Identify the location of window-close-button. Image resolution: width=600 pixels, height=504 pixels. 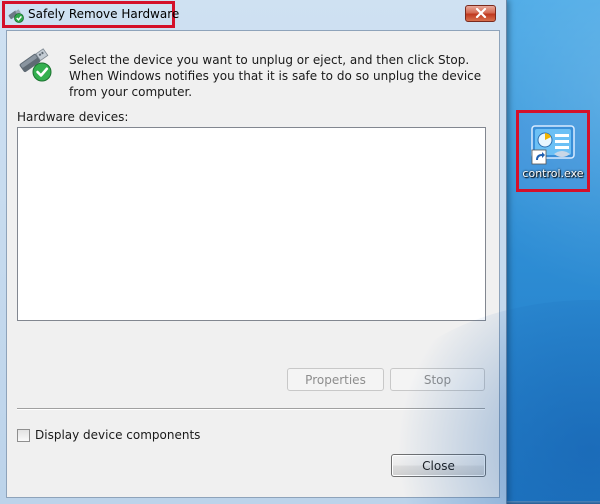
(480, 13).